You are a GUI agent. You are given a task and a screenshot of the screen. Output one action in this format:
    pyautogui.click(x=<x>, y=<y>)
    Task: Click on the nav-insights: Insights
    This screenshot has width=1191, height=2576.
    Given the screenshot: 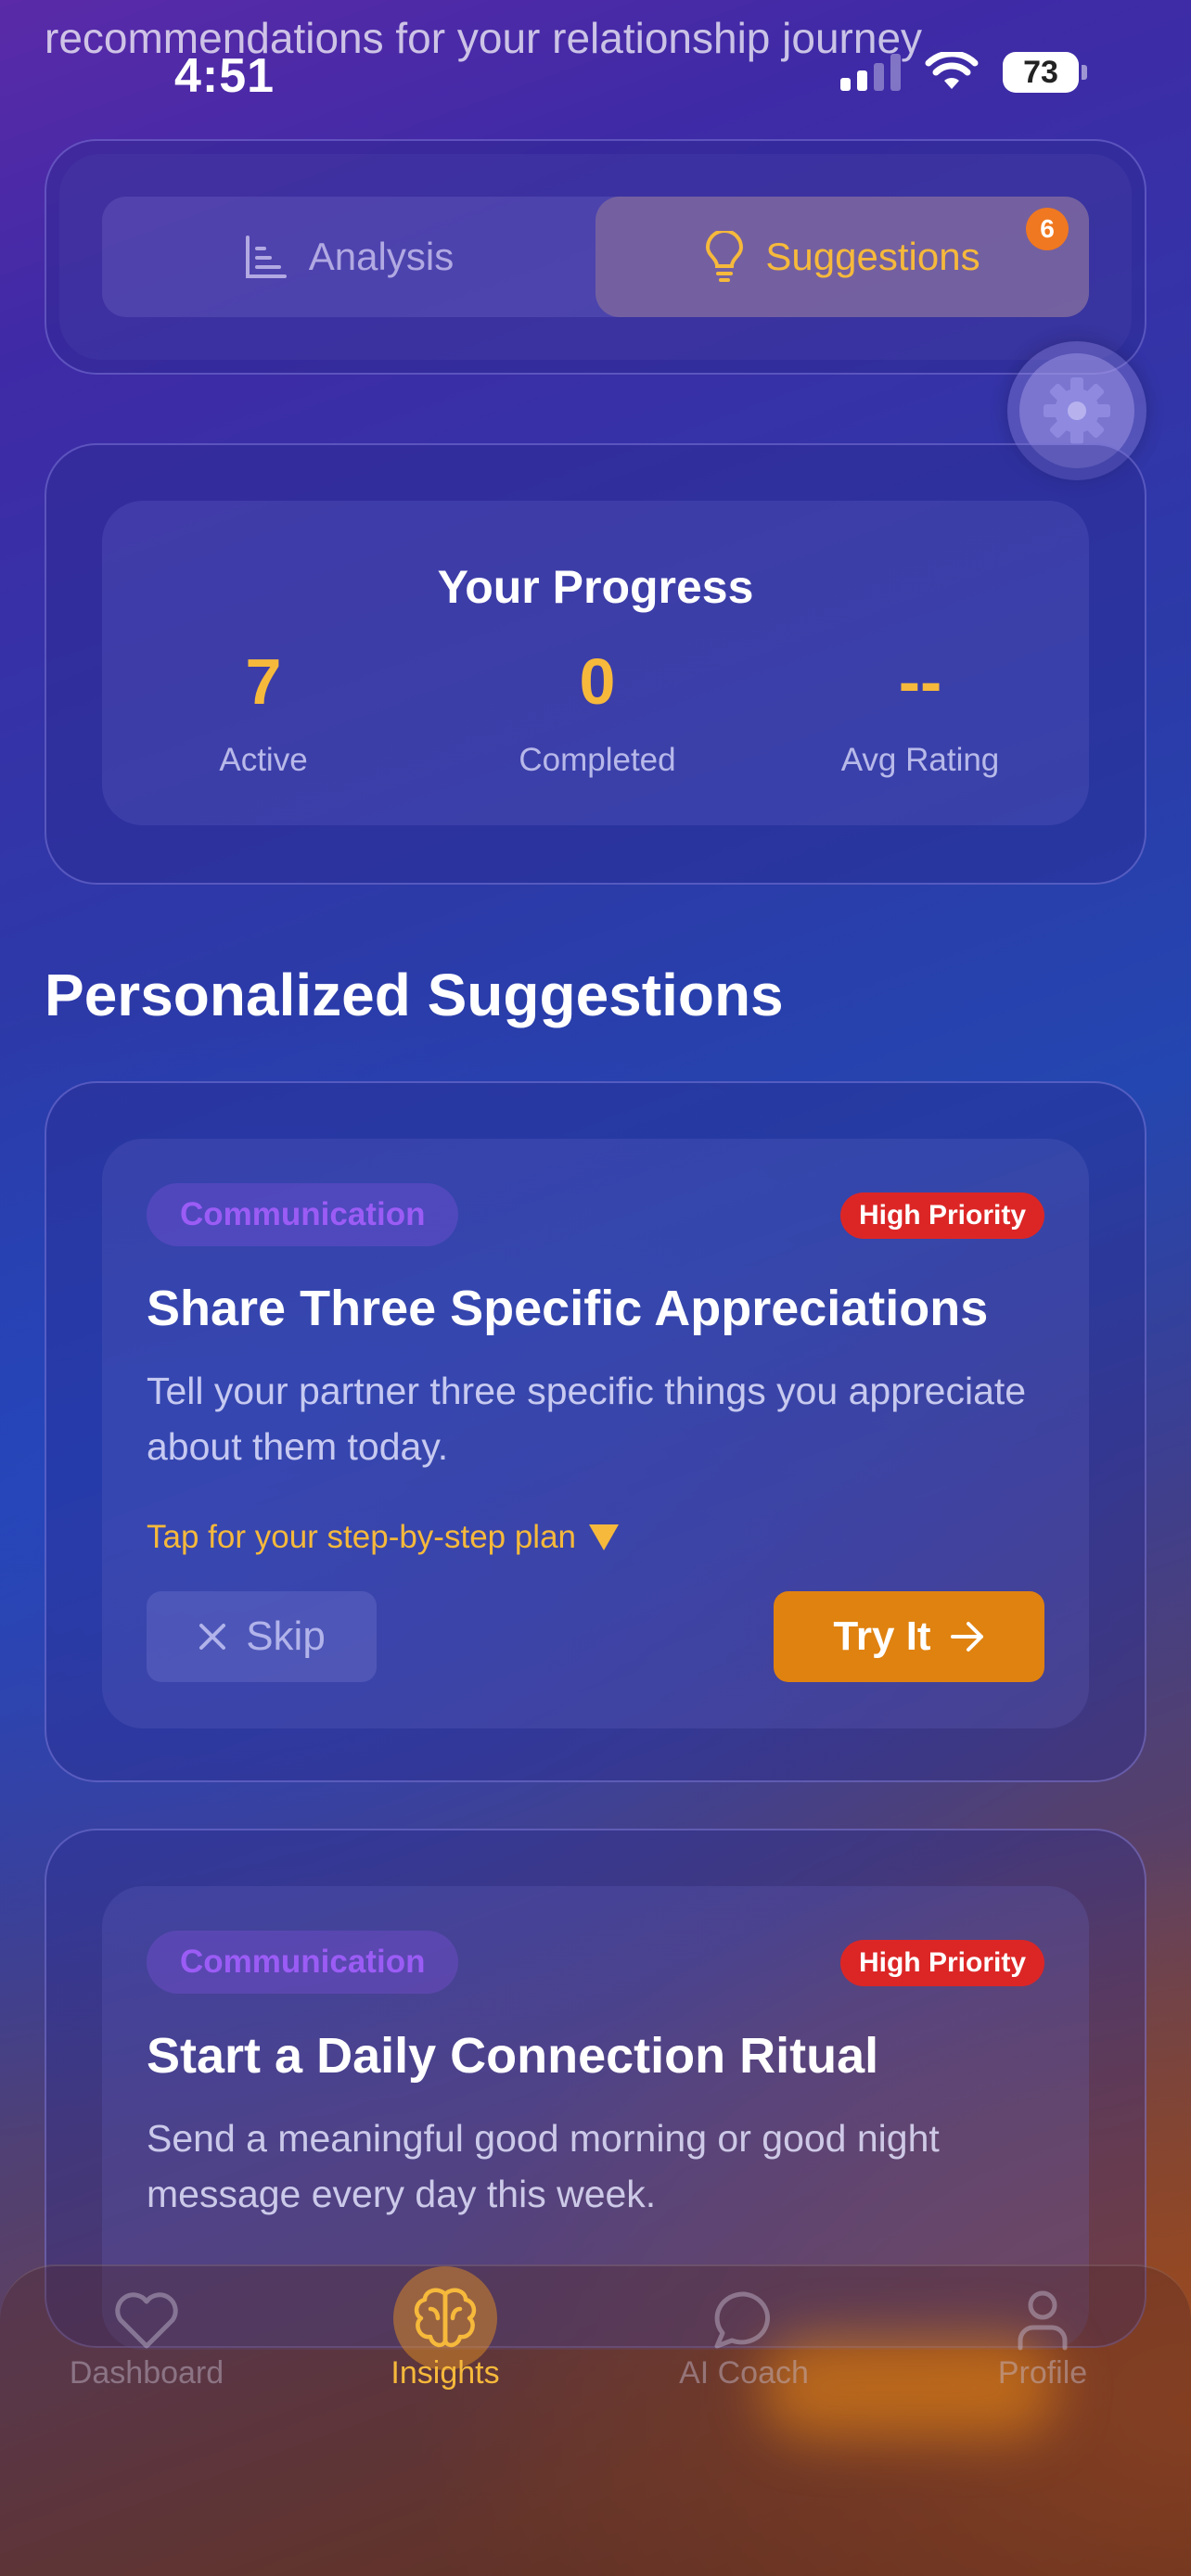 What is the action you would take?
    pyautogui.click(x=445, y=2328)
    